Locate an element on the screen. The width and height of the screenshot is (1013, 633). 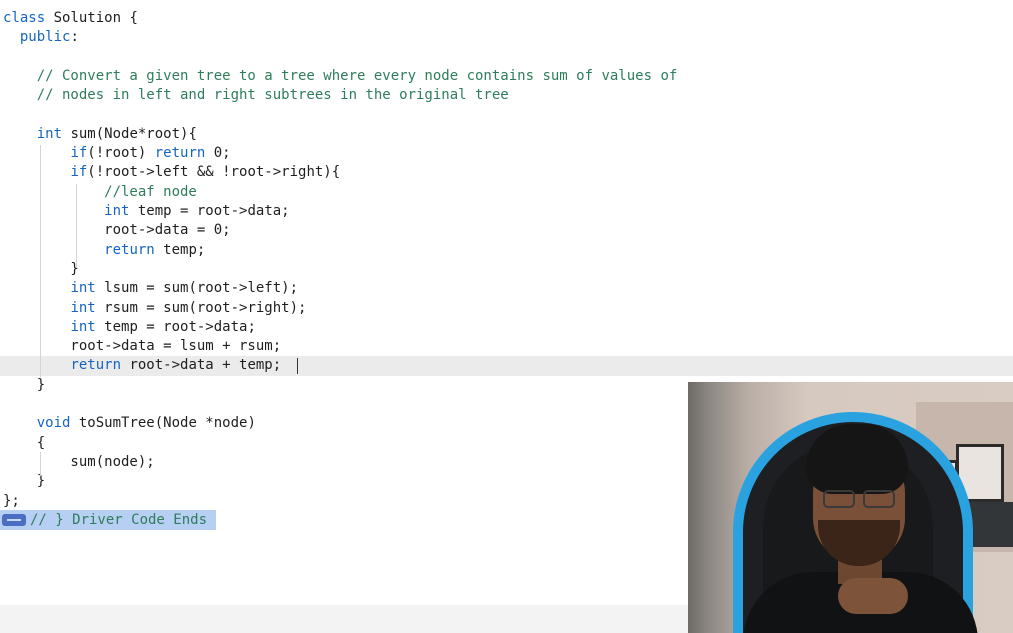
code-line: if(!root) return 0; is located at coordinates (116, 153).